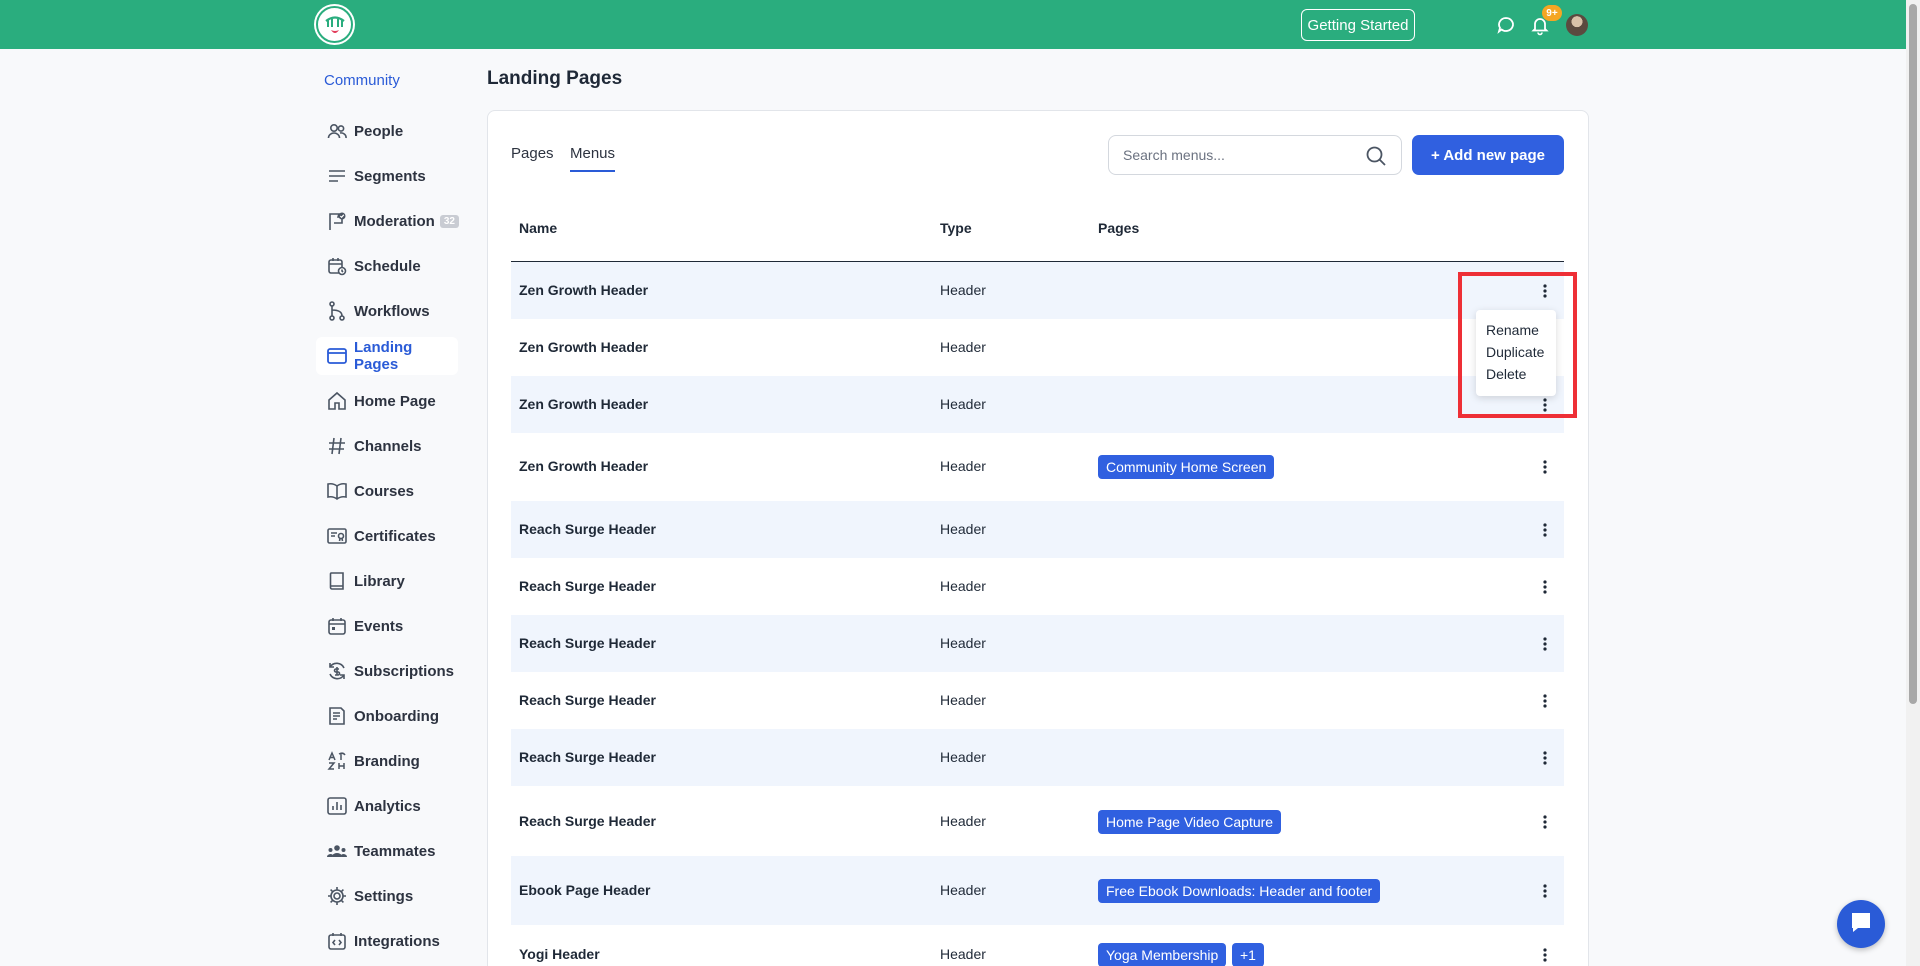 Image resolution: width=1920 pixels, height=966 pixels. I want to click on gear-icon, so click(337, 896).